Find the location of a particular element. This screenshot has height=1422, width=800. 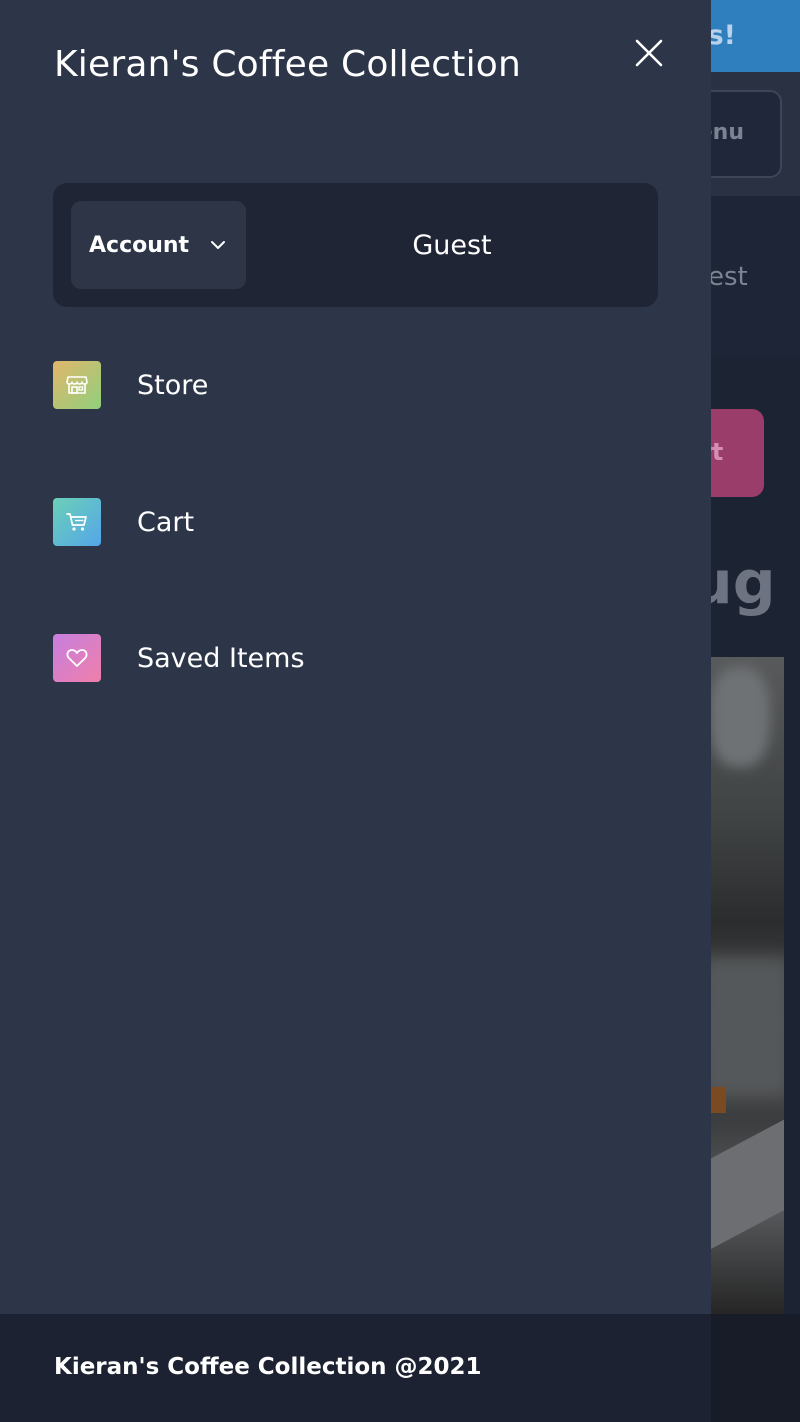

store-icon is located at coordinates (77, 385).